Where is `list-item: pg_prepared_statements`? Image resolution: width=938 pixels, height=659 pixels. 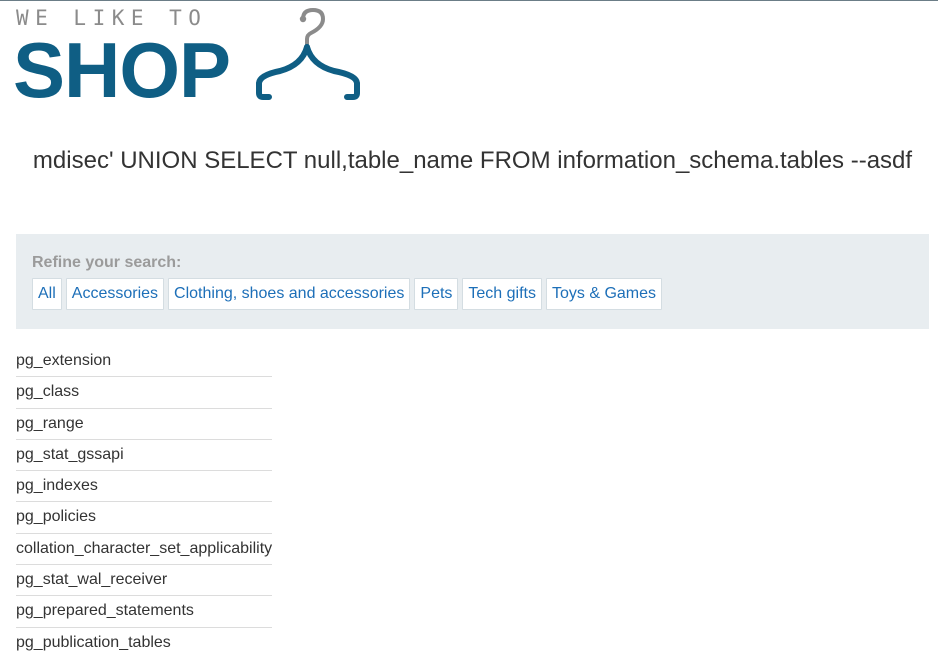
list-item: pg_prepared_statements is located at coordinates (144, 612).